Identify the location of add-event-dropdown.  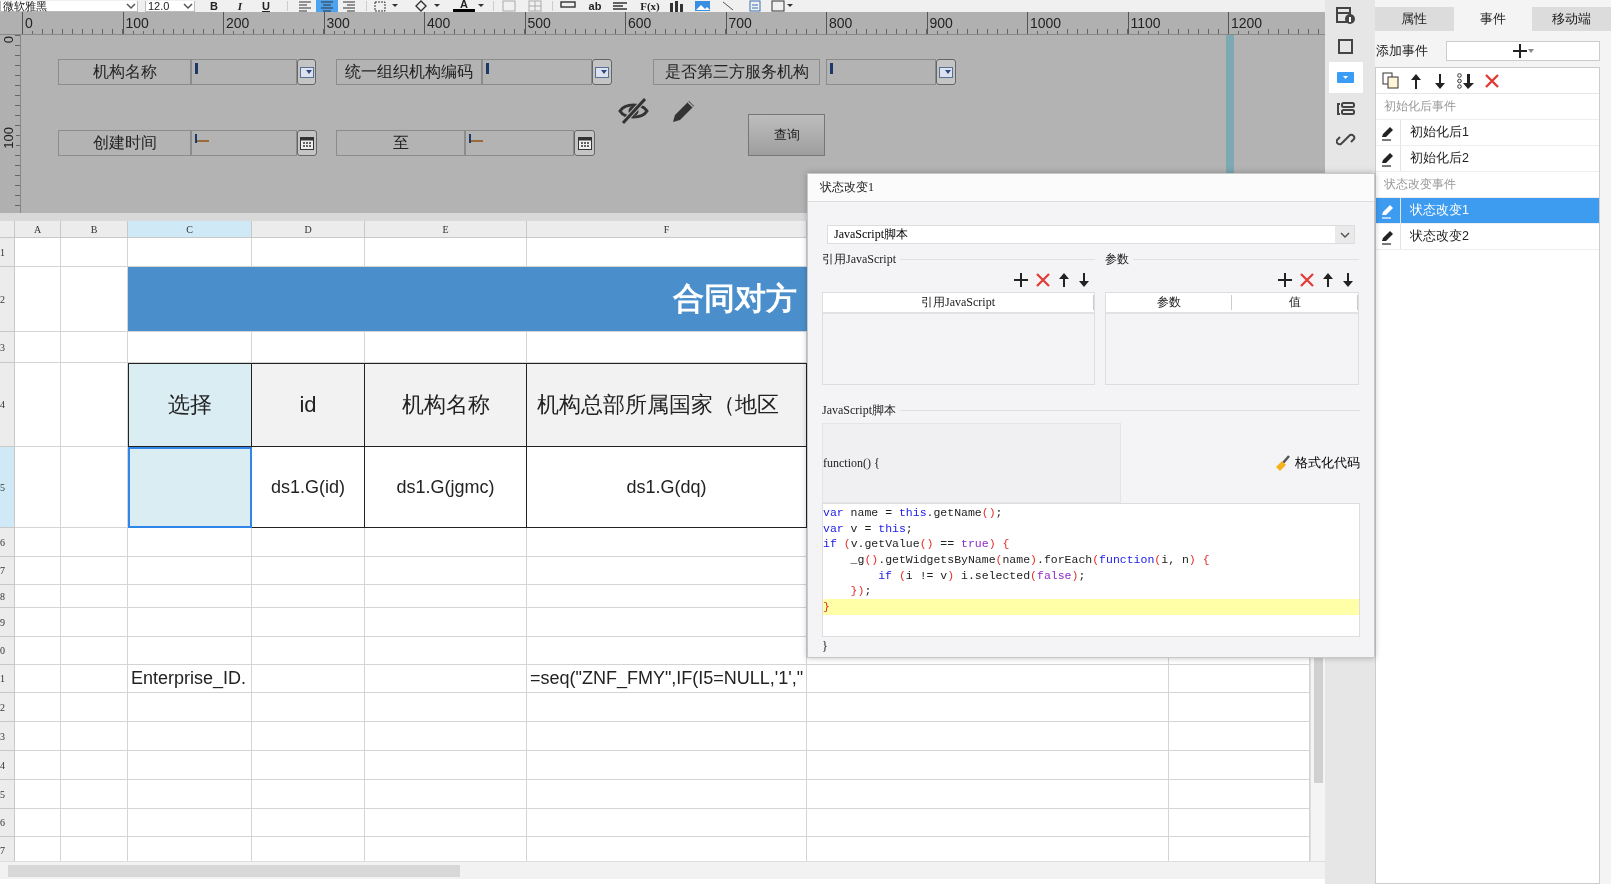
(1523, 51).